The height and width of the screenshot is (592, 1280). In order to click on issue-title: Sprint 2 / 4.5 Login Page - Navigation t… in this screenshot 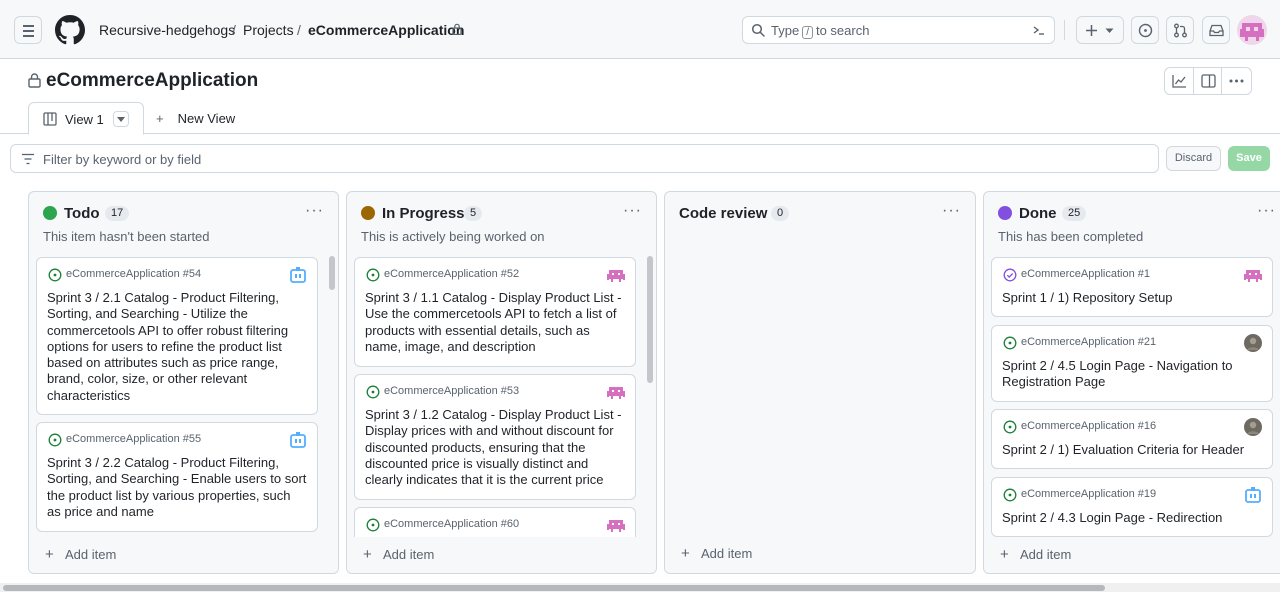, I will do `click(1132, 374)`.